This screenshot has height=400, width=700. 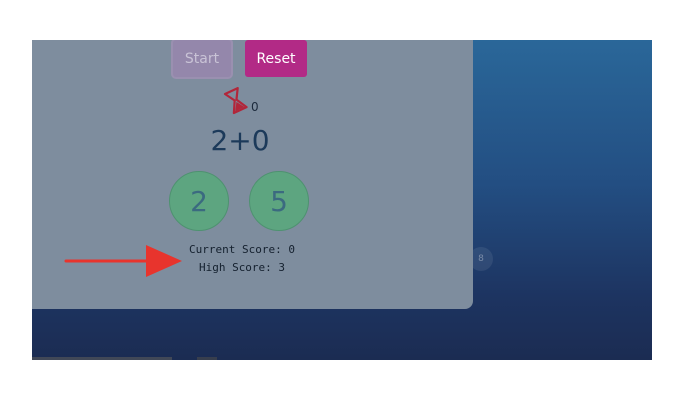 I want to click on answer-bubble: 5, so click(x=279, y=201).